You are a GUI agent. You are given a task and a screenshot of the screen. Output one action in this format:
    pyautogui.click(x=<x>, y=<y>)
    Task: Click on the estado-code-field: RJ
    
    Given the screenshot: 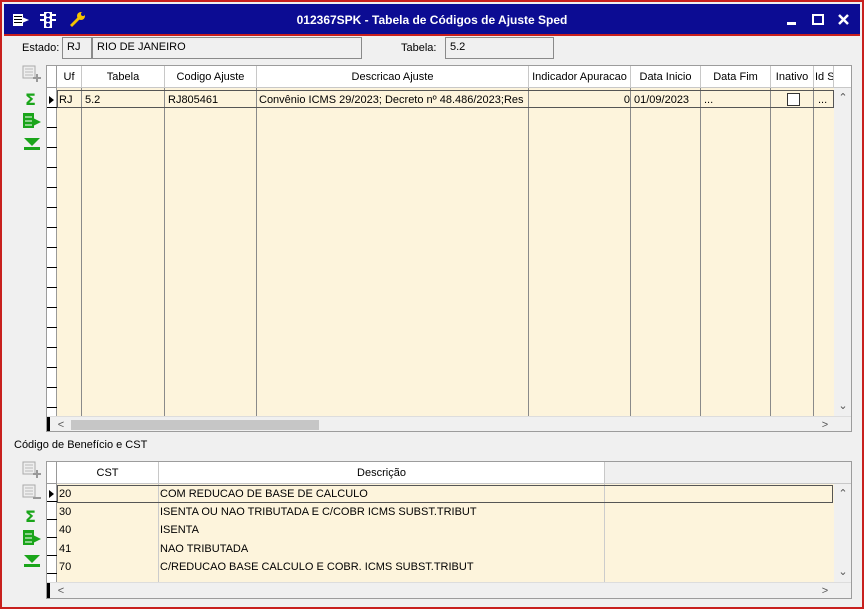 What is the action you would take?
    pyautogui.click(x=77, y=48)
    